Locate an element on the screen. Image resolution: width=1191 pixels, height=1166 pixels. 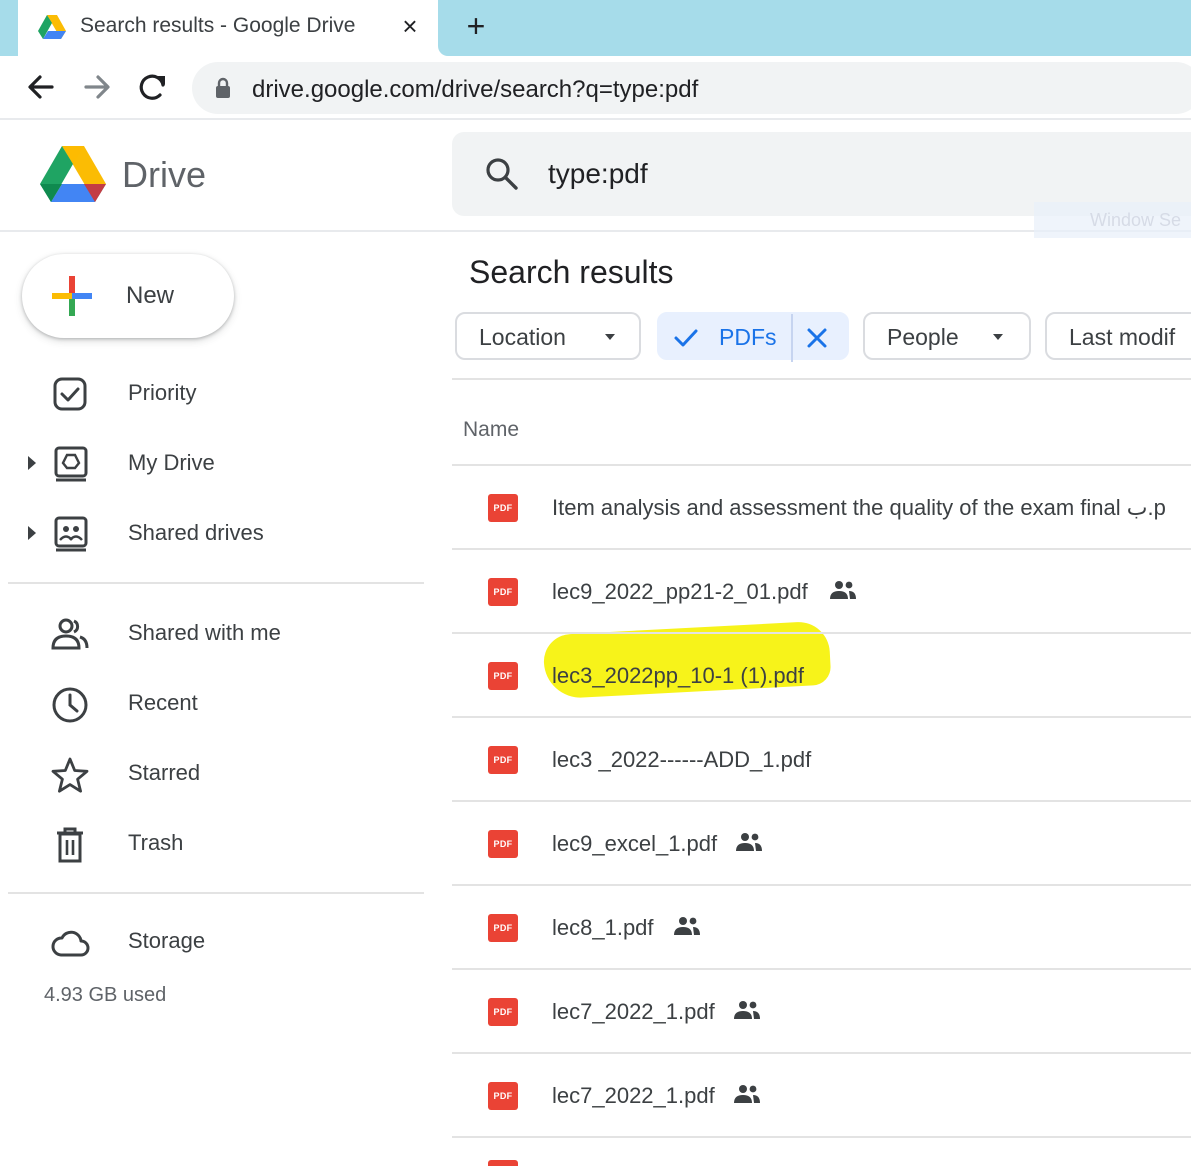
clock-icon is located at coordinates (70, 705).